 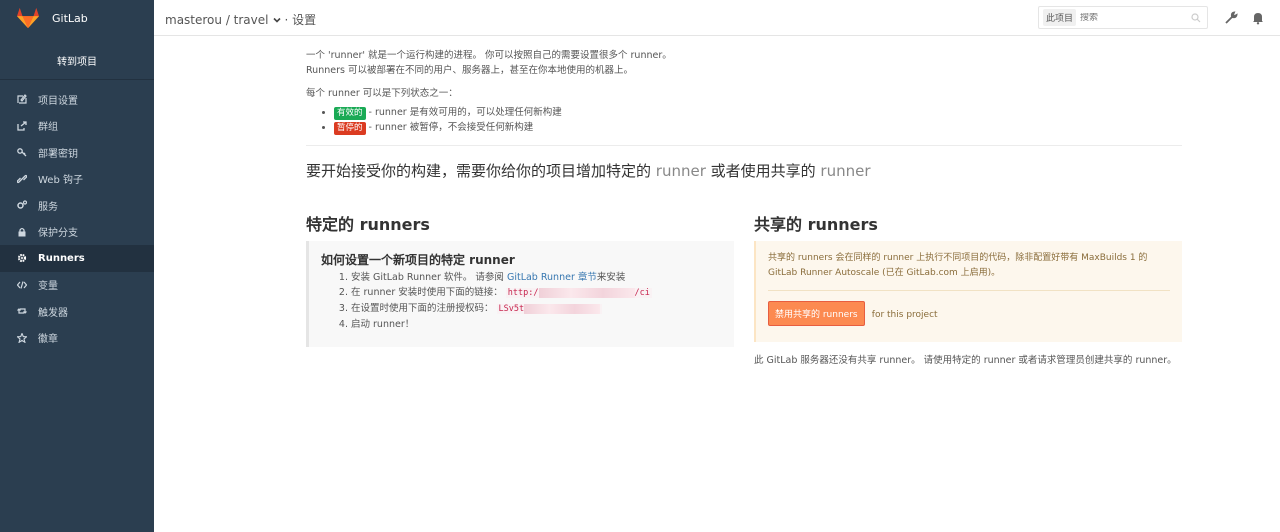 What do you see at coordinates (216, 20) in the screenshot?
I see `breadcrumb-project: masterou / travel` at bounding box center [216, 20].